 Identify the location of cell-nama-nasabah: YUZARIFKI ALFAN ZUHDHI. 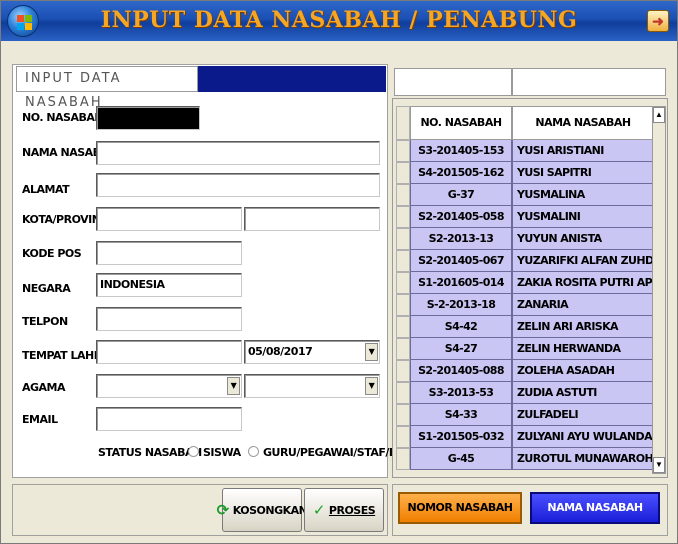
(583, 261).